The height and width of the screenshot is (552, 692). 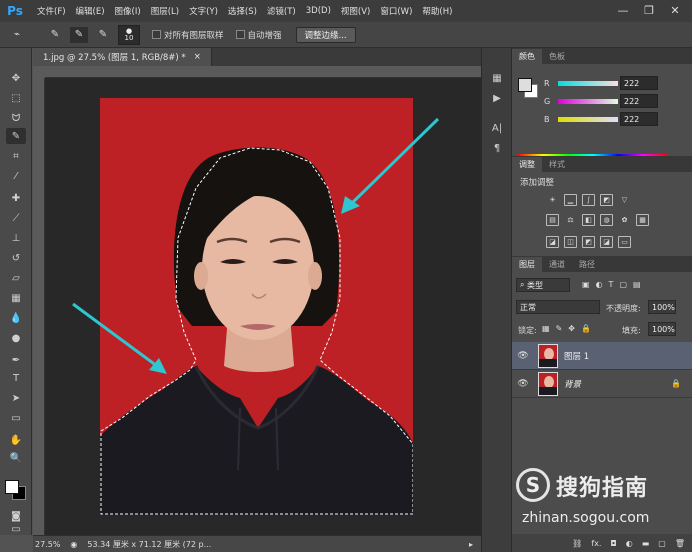 What do you see at coordinates (16, 440) in the screenshot?
I see `hand-tool-icon: ✋` at bounding box center [16, 440].